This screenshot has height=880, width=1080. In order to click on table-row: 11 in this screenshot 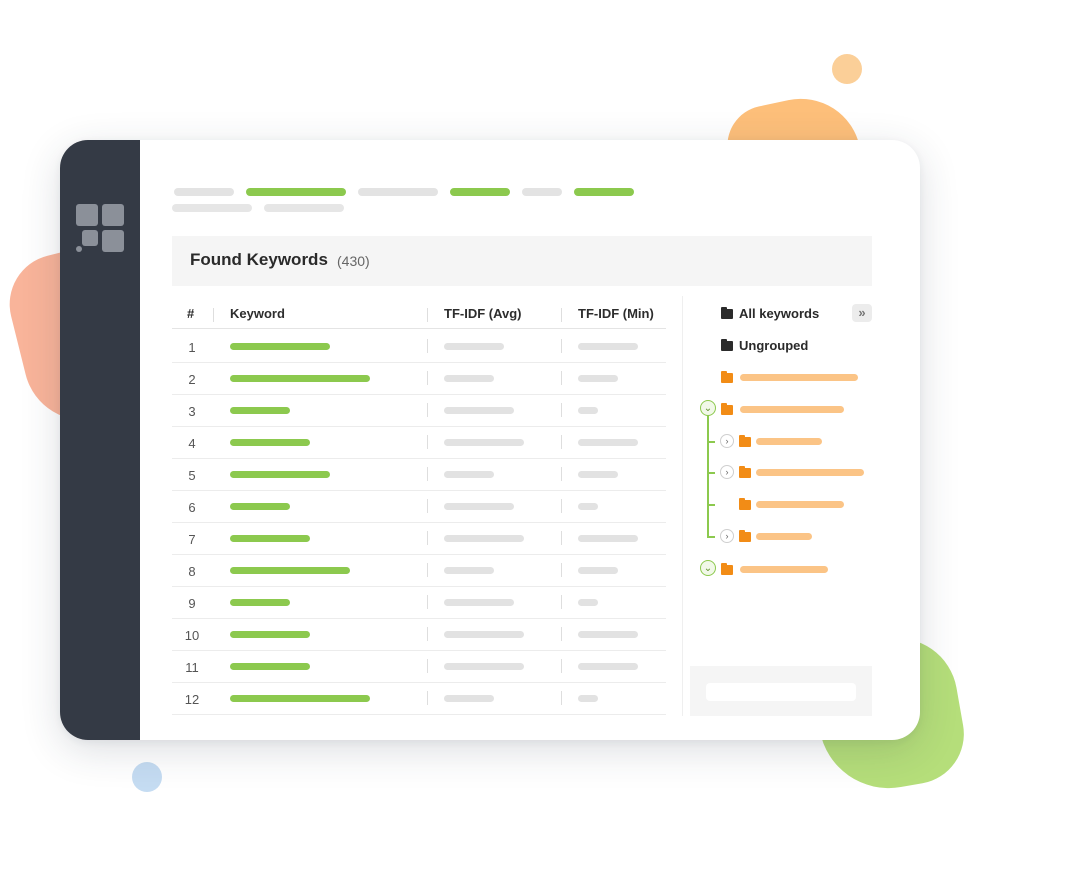, I will do `click(419, 666)`.